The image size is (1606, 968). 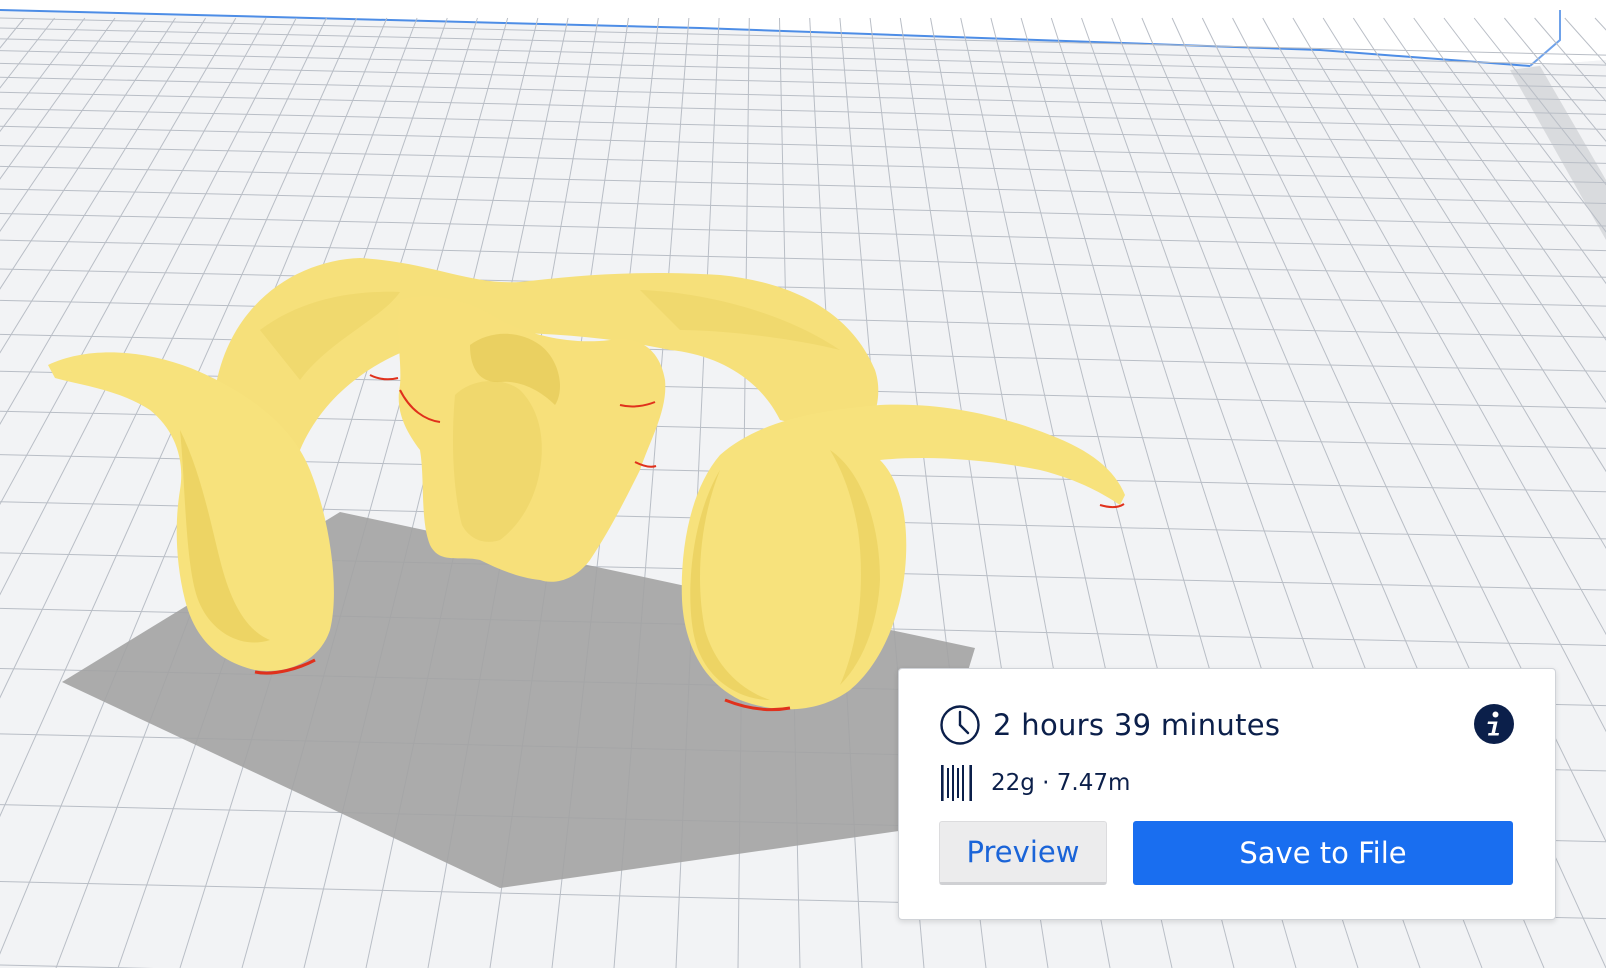 I want to click on print-time-row: 2 hours 39 minutes, so click(x=1109, y=725).